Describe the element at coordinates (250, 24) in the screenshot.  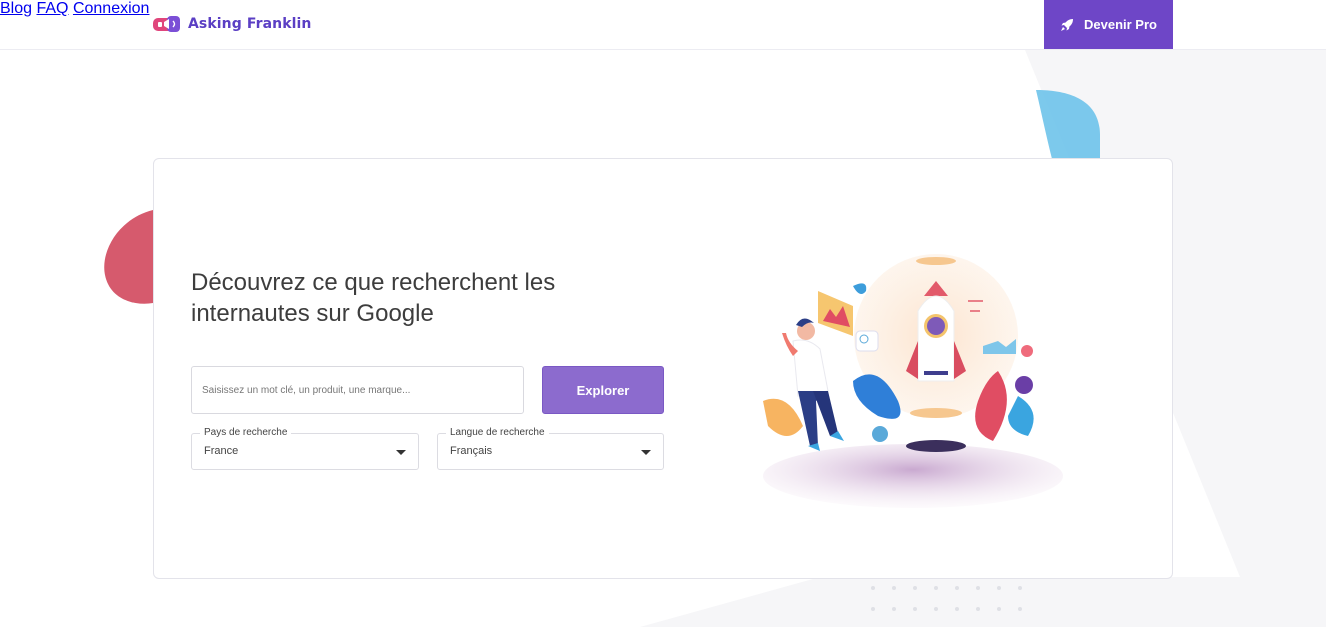
I see `logo-text: Asking Franklin` at that location.